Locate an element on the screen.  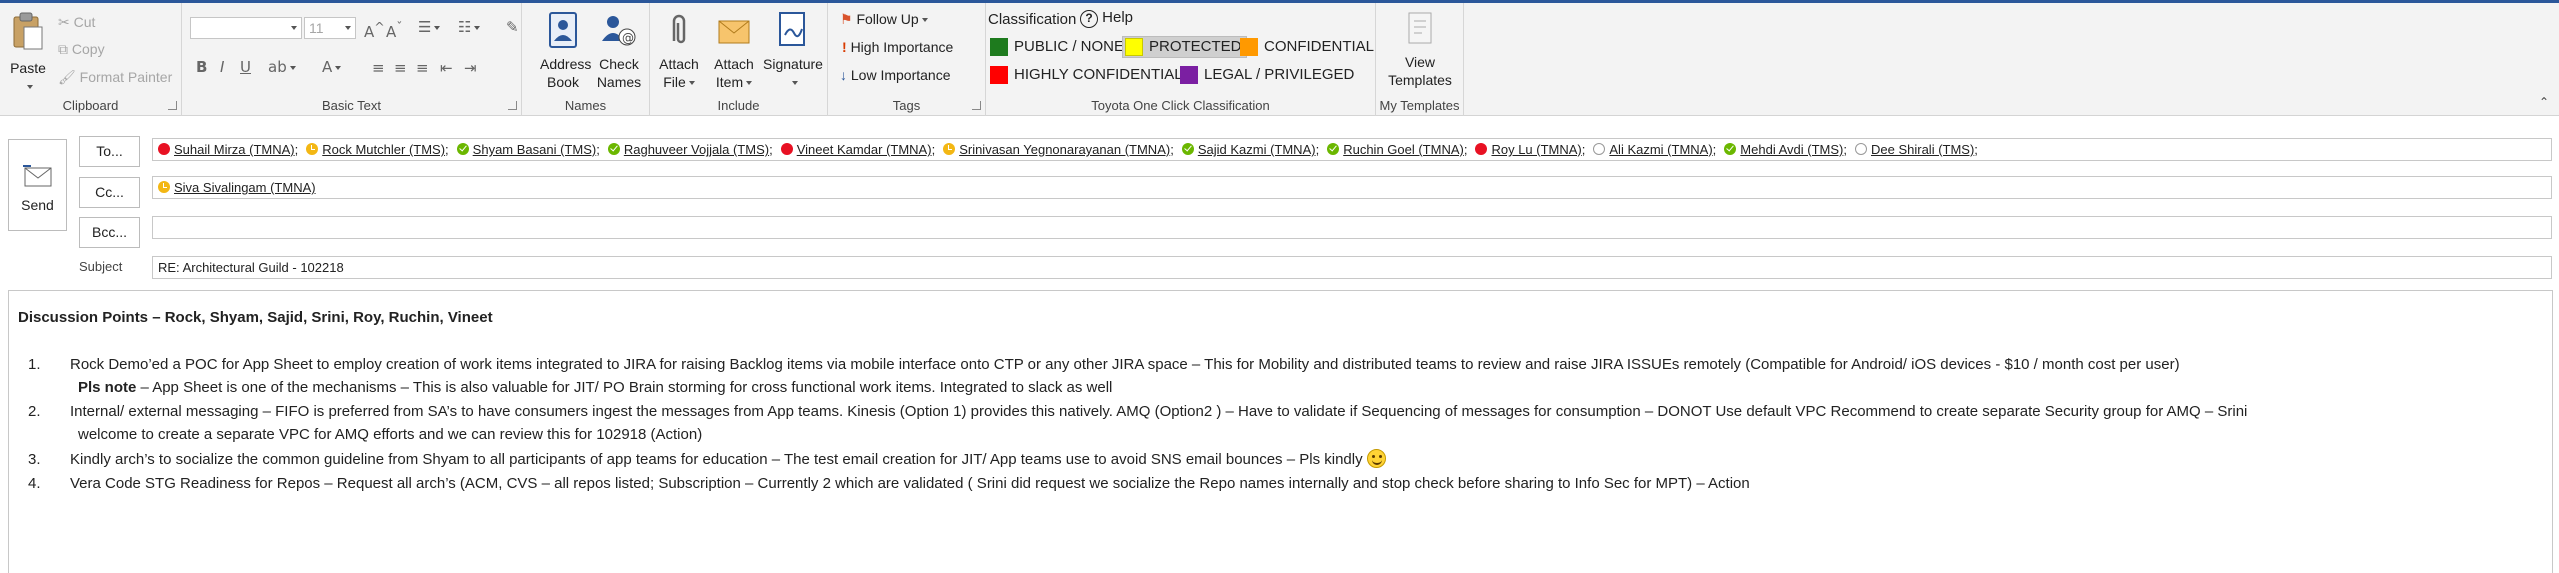
recipient-chip: Suhail Mirza (TMNA); is located at coordinates (230, 149).